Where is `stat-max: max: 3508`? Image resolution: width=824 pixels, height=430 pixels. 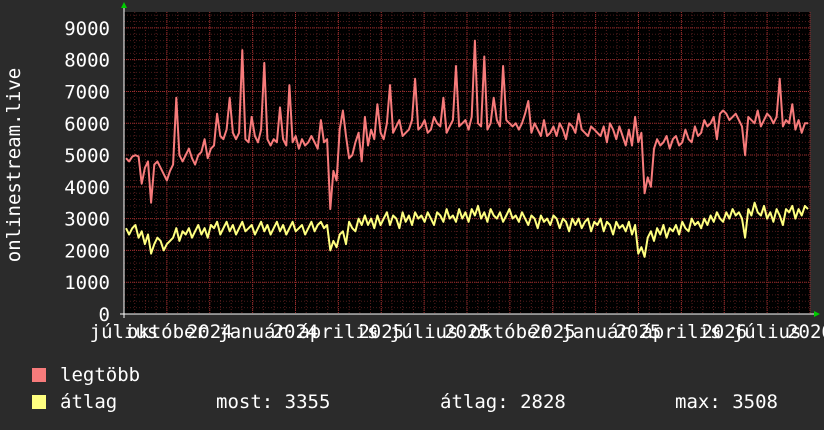 stat-max: max: 3508 is located at coordinates (726, 402).